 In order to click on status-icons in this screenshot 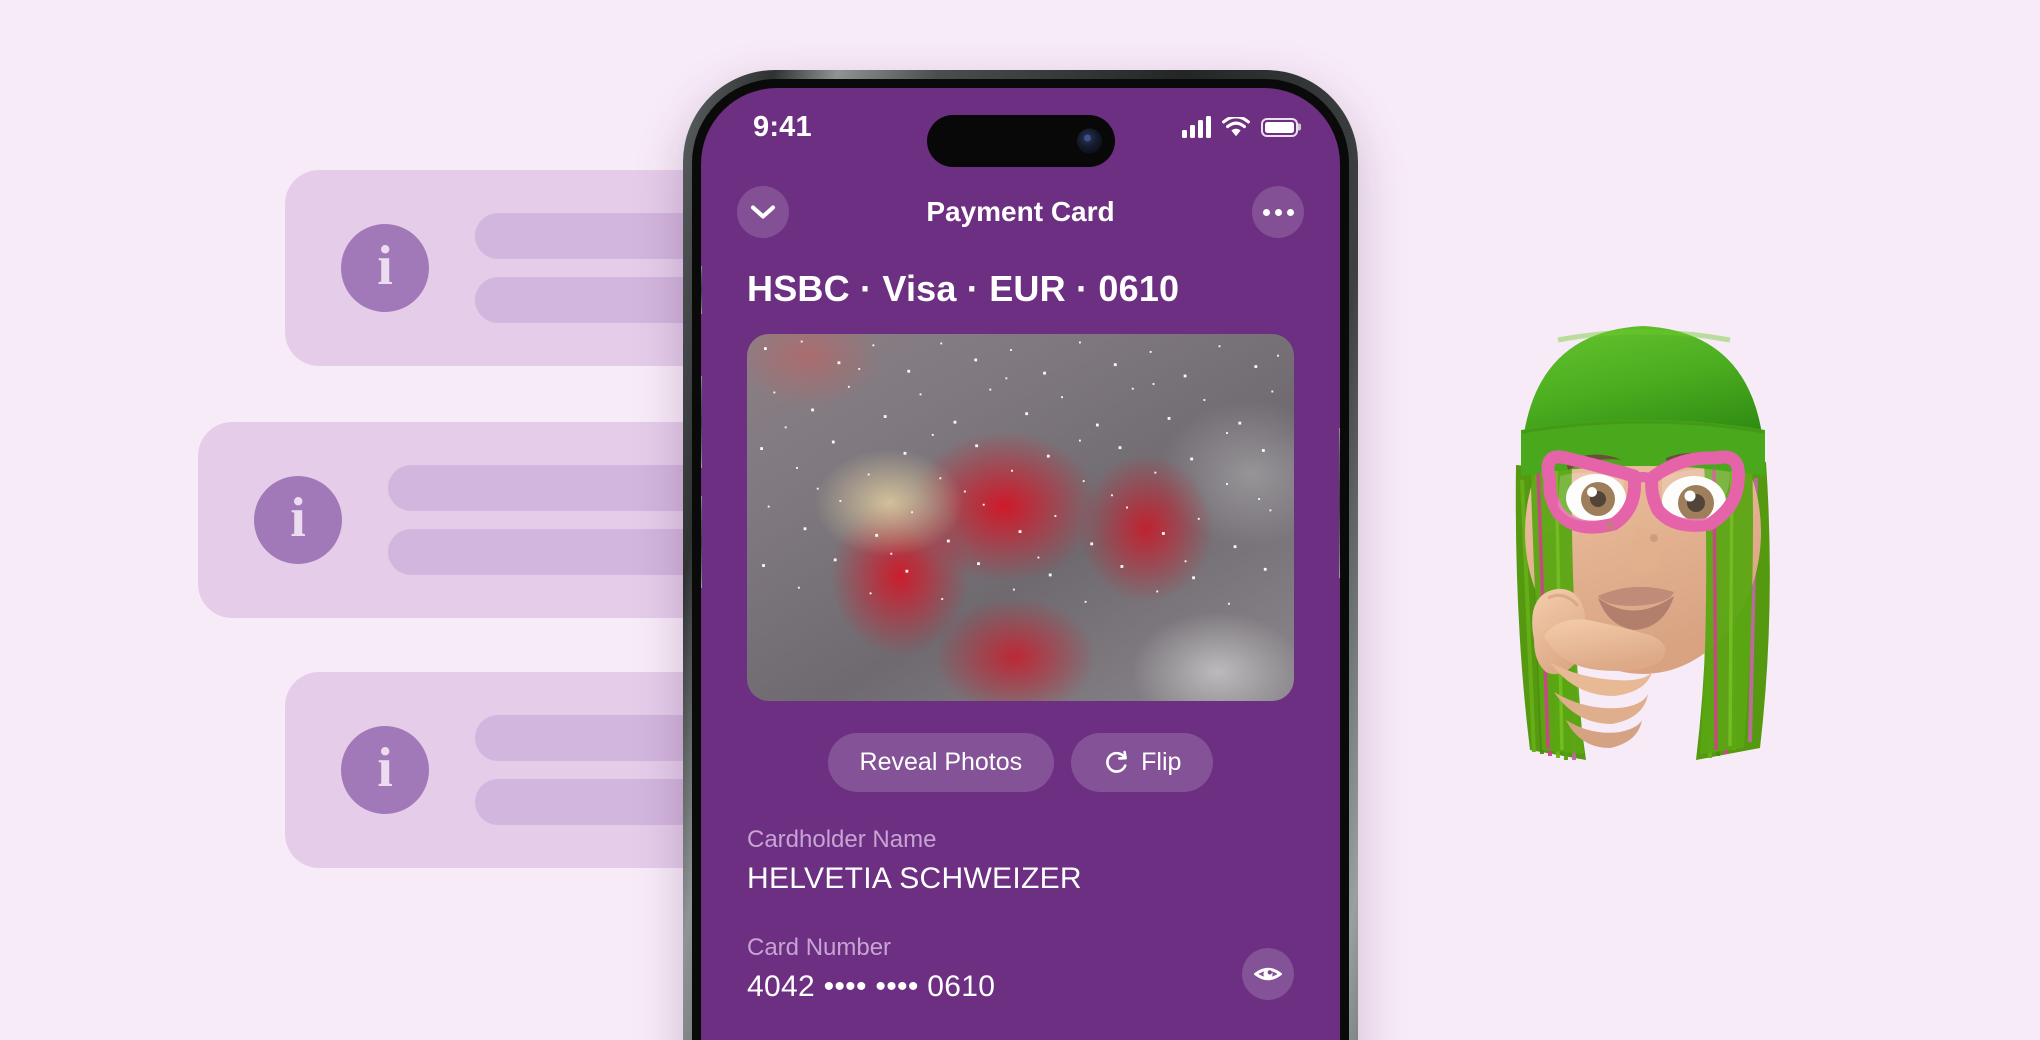, I will do `click(1240, 127)`.